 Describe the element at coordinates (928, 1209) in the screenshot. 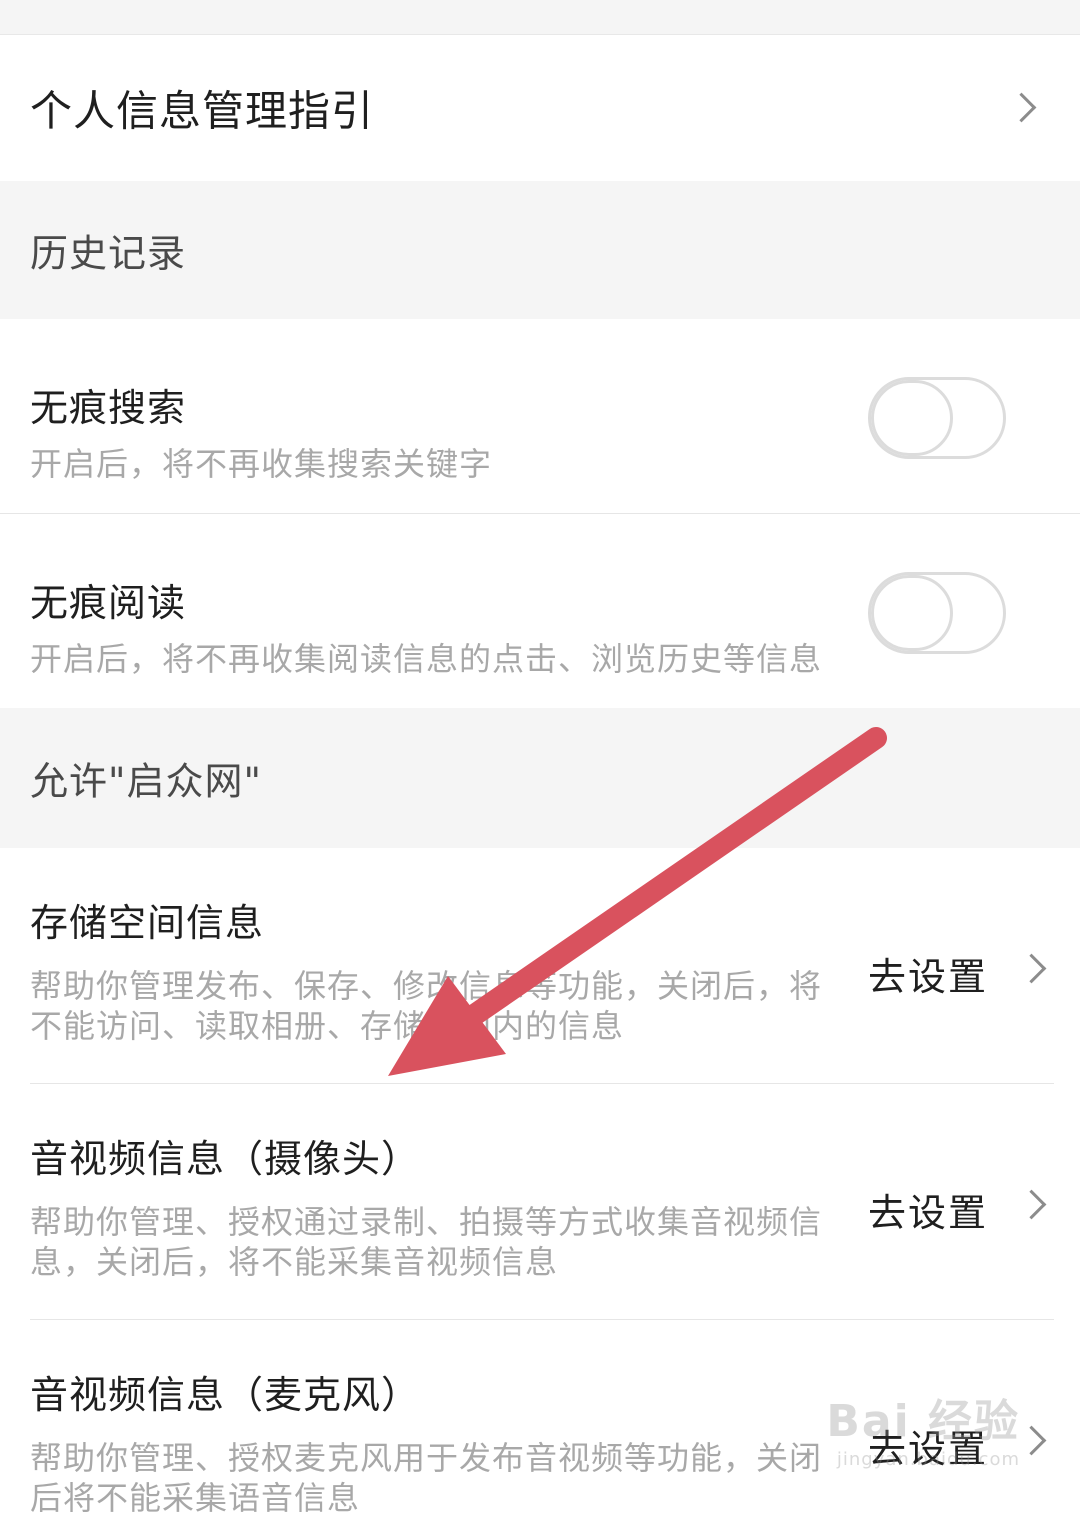

I see `camera-permission-settings-link: 去设置` at that location.